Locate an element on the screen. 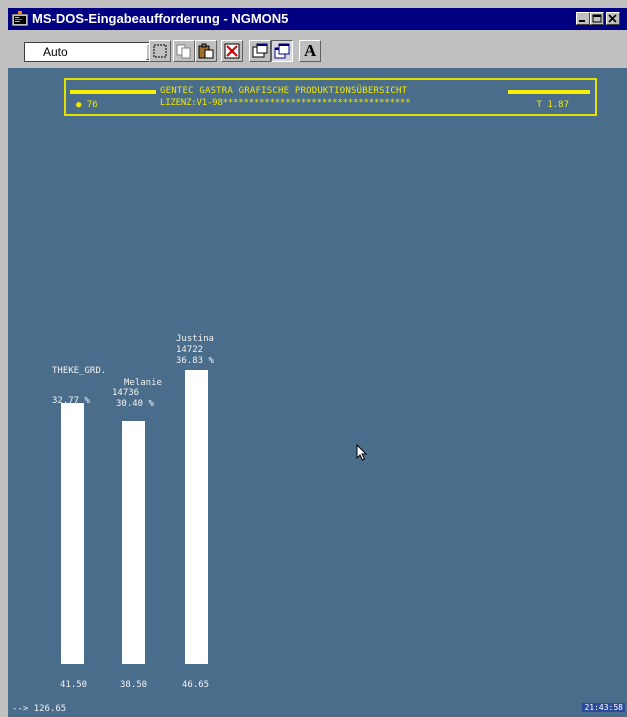  bar-name: THEKE_GRD. is located at coordinates (79, 371).